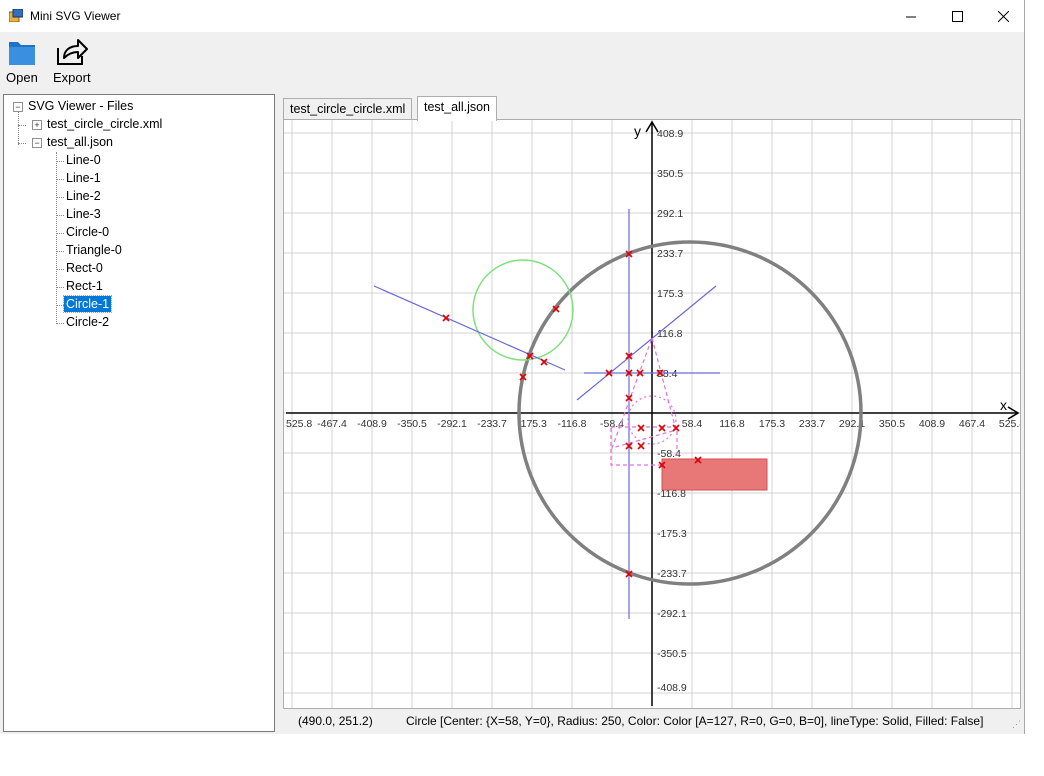 The width and height of the screenshot is (1044, 776). I want to click on status-coordinates: (490.0, 251.2), so click(335, 721).